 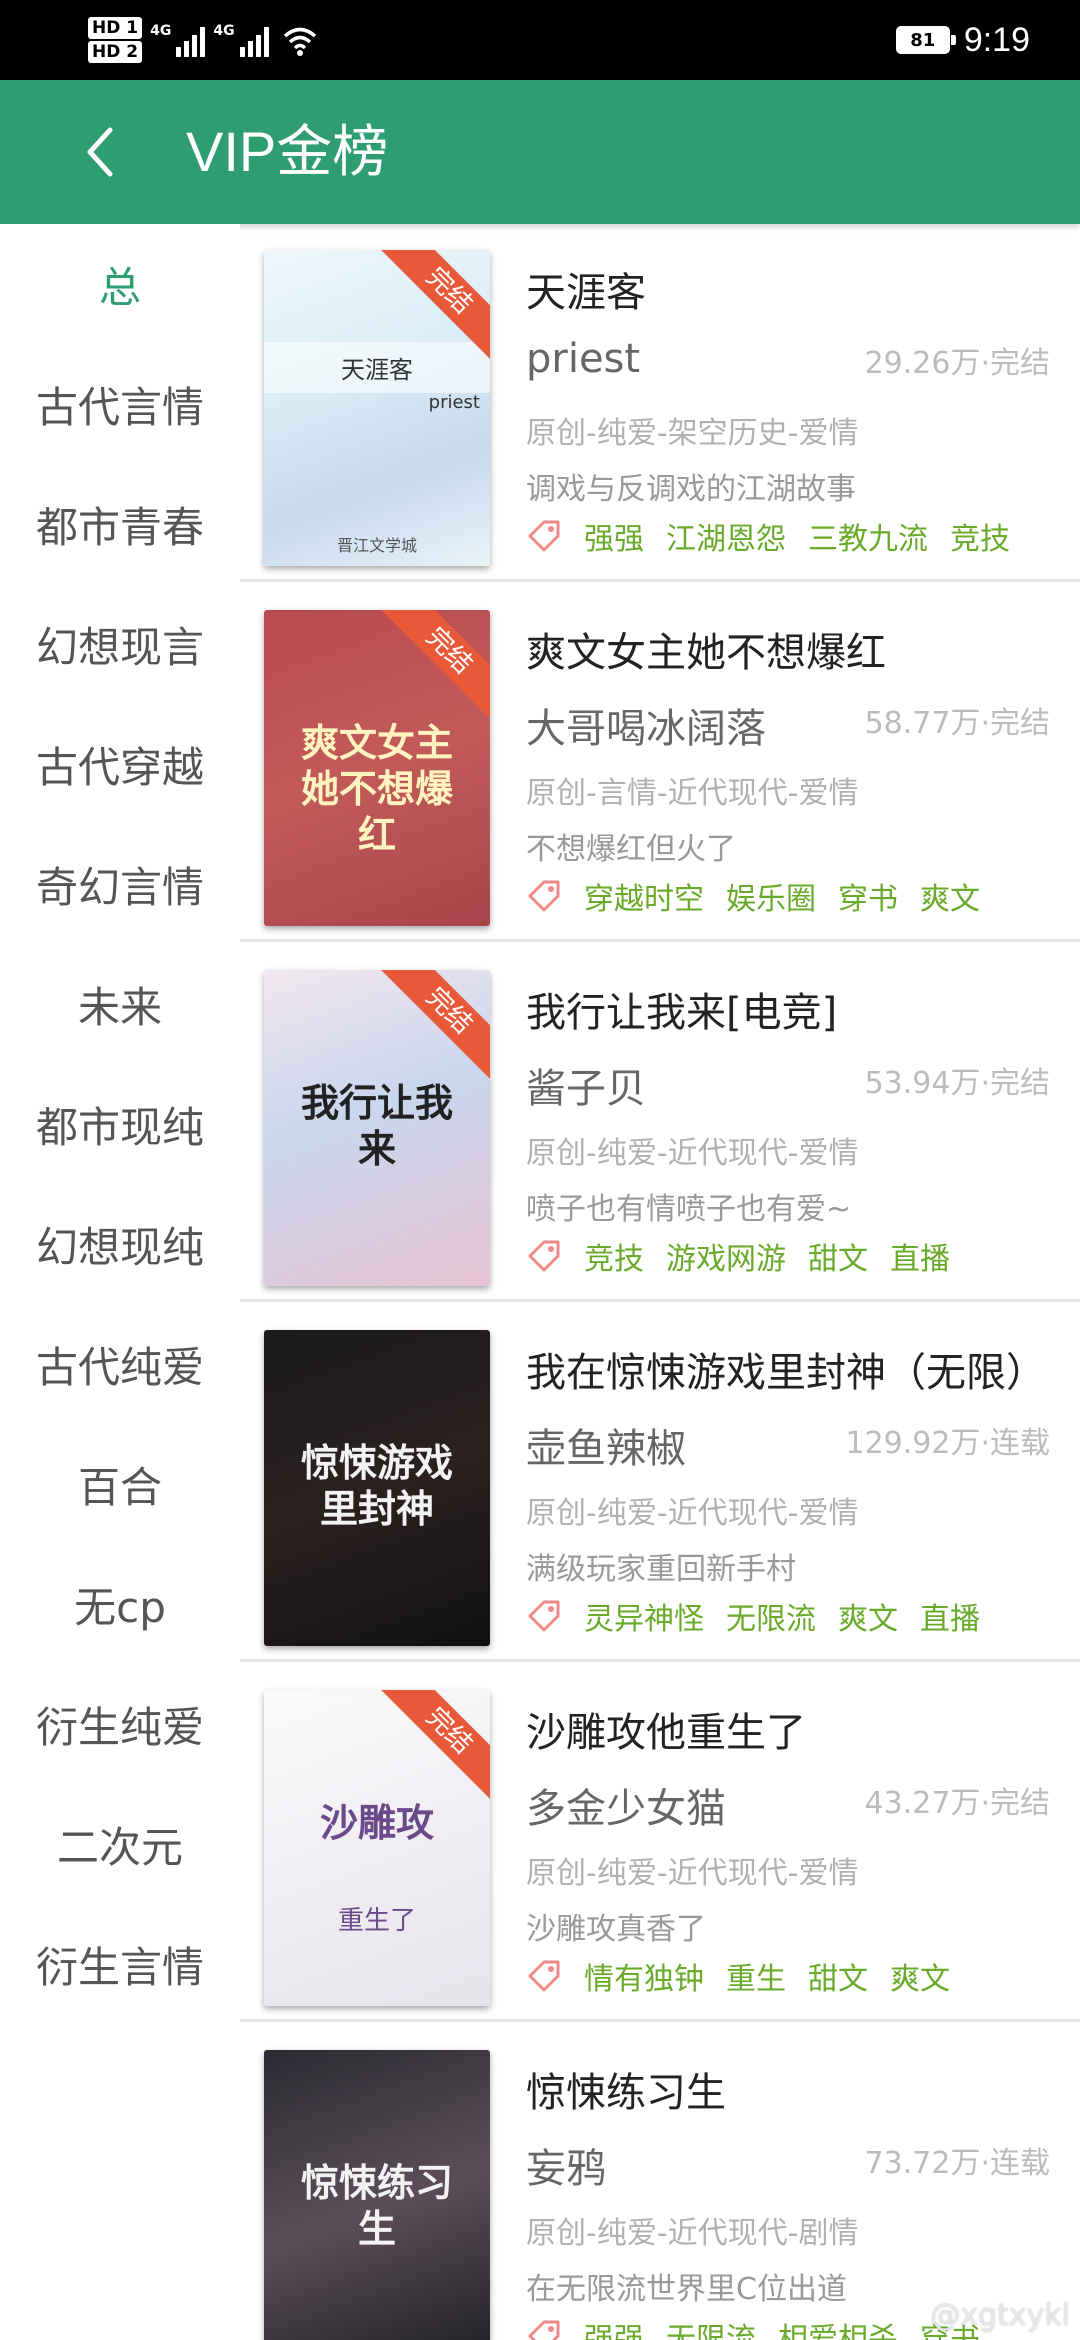 I want to click on book-cover: 惊悚练习生, so click(x=377, y=2195).